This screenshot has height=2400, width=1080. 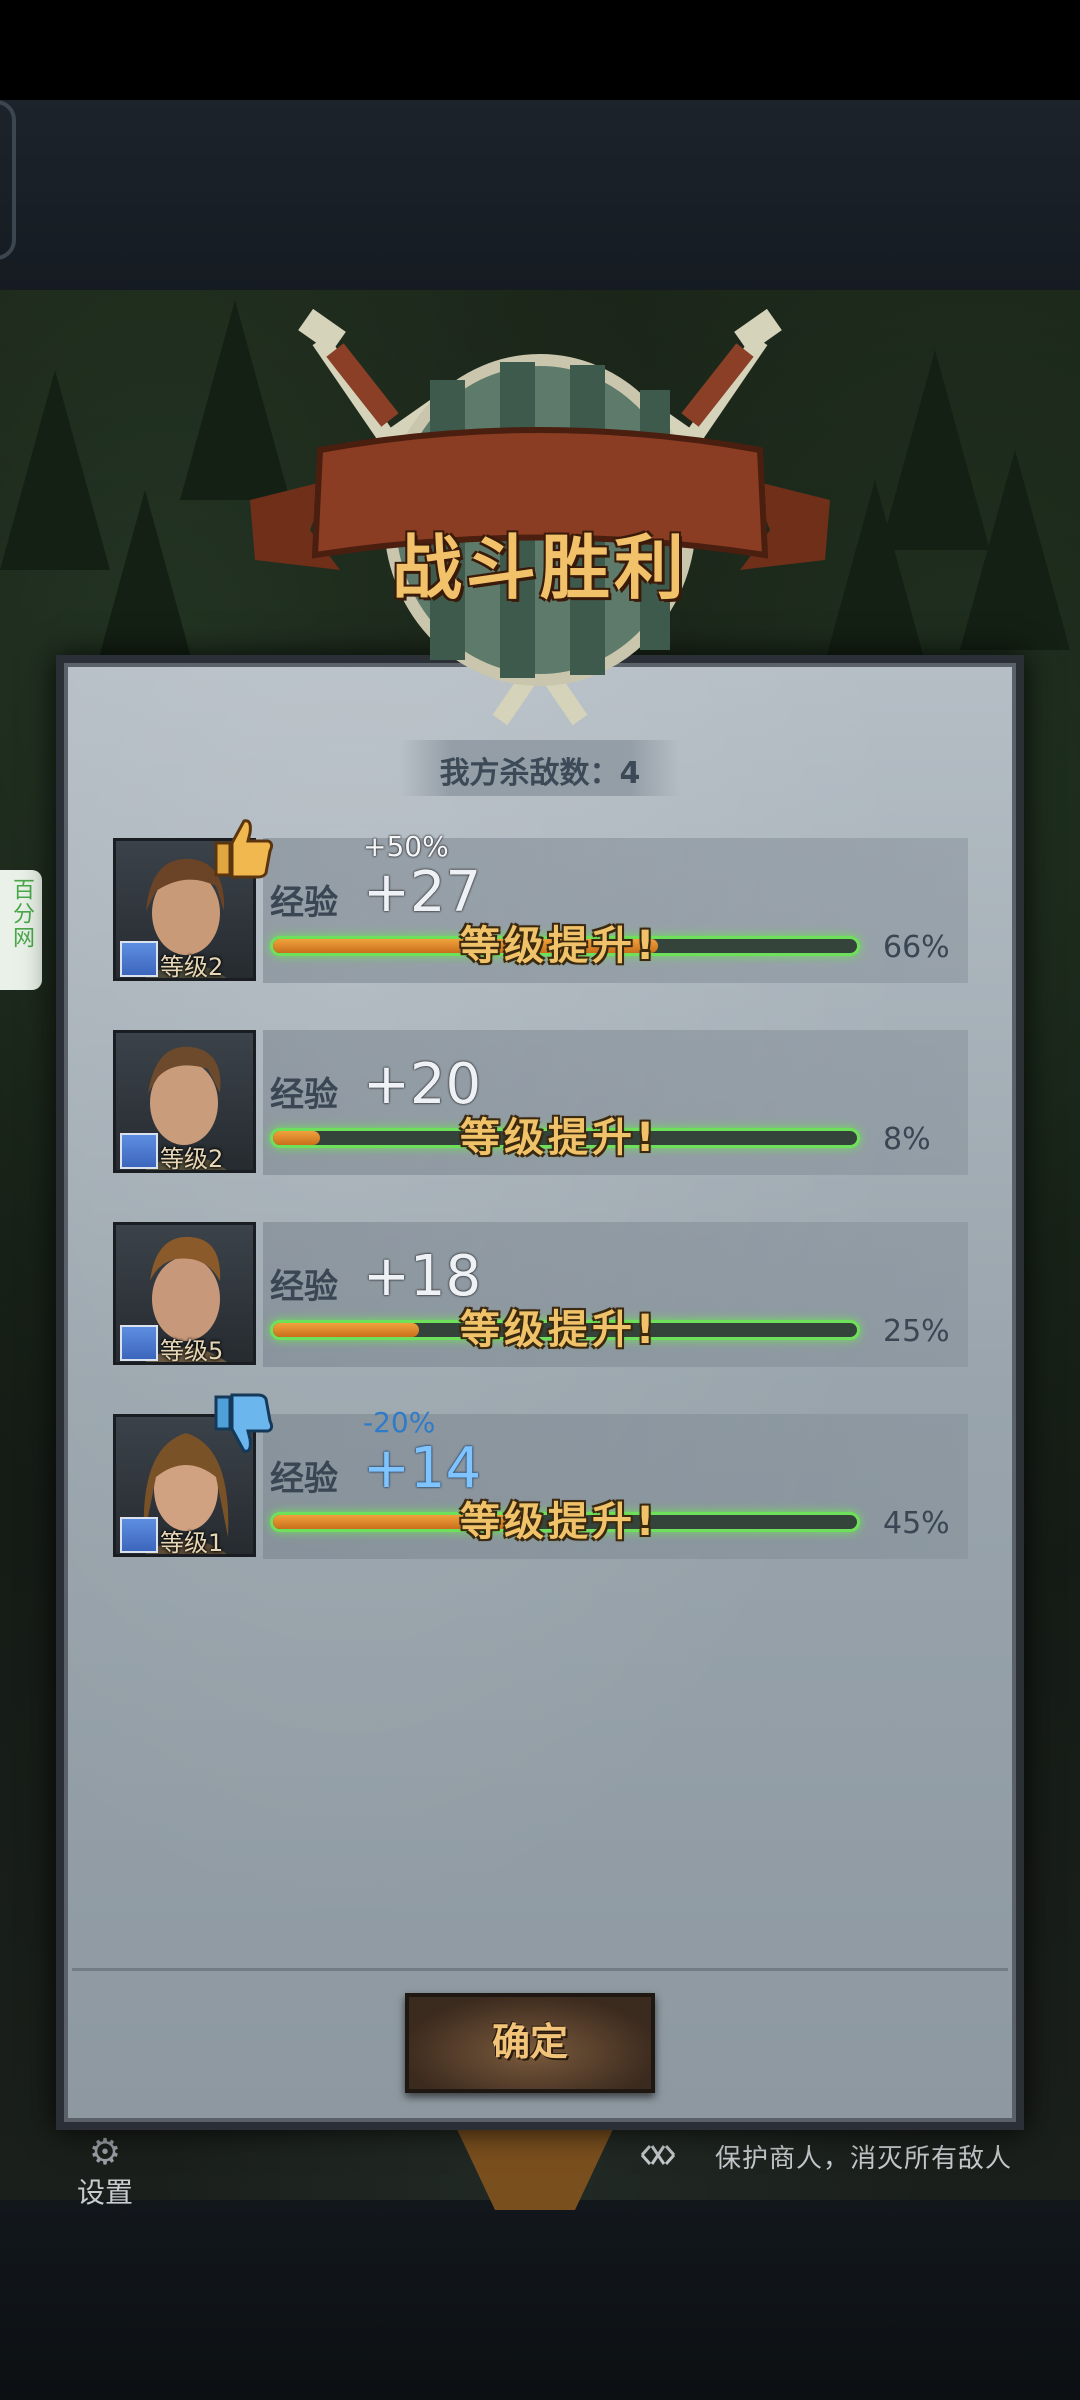 What do you see at coordinates (244, 1423) in the screenshot?
I see `thumbs-down-icon` at bounding box center [244, 1423].